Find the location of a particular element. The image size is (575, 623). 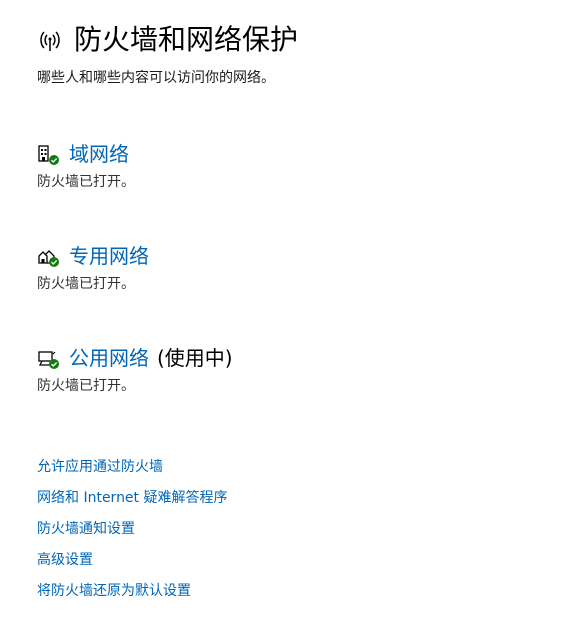

domain-network-status: 防火墙已打开。 is located at coordinates (86, 182).